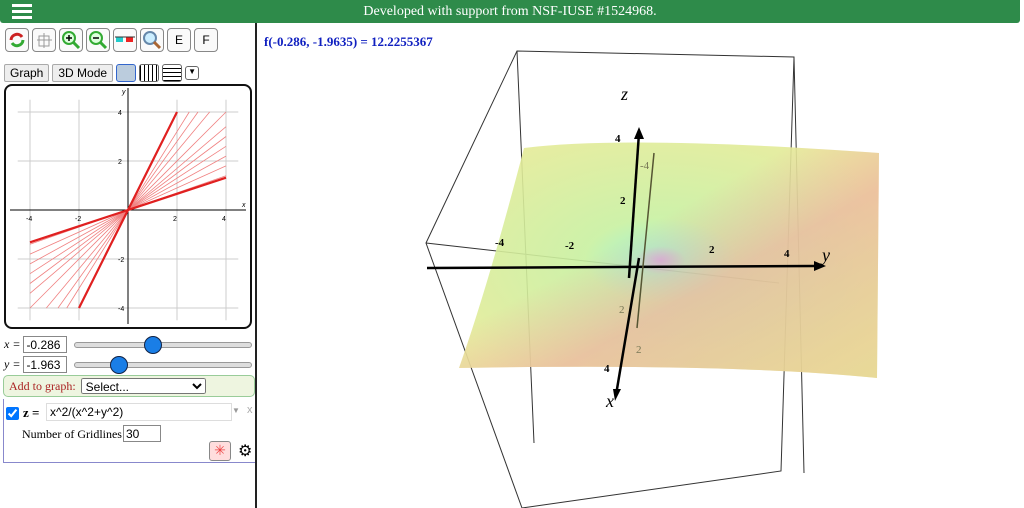  Describe the element at coordinates (17, 40) in the screenshot. I see `reset-view-icon` at that location.